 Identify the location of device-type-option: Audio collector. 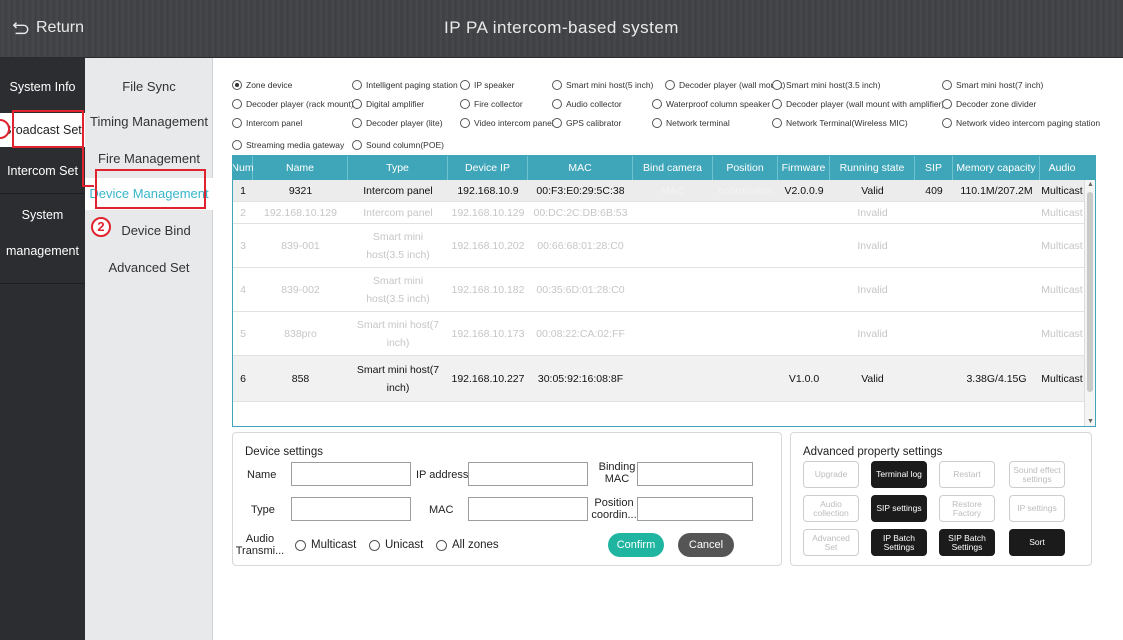
(587, 104).